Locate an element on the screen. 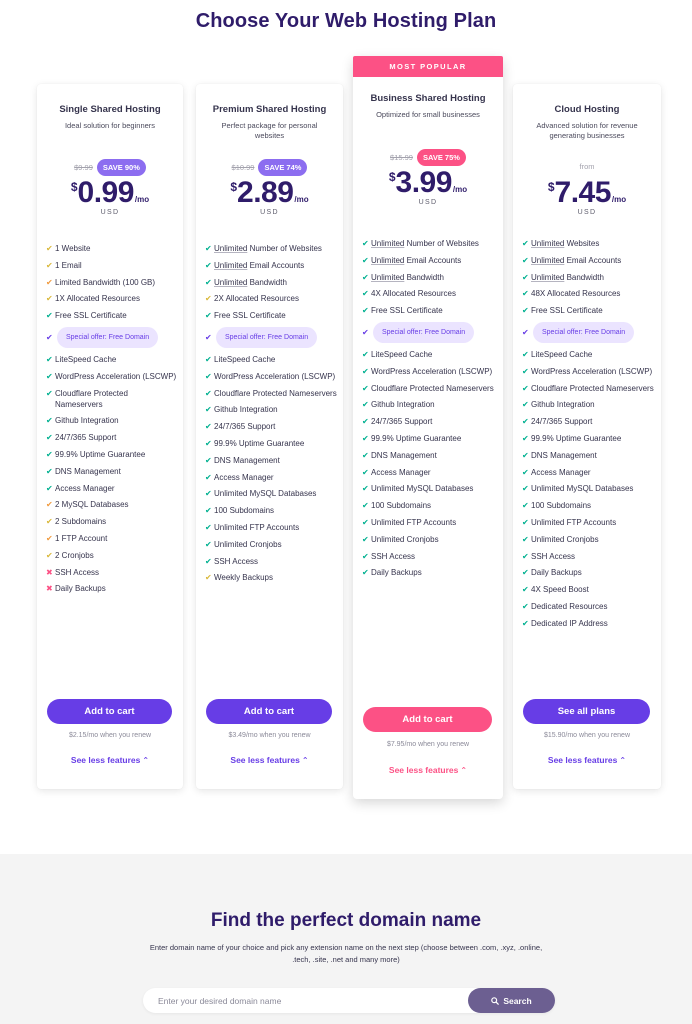 The height and width of the screenshot is (1024, 692). feature-item: ✔ 99.9% Uptime Guarantee is located at coordinates (111, 454).